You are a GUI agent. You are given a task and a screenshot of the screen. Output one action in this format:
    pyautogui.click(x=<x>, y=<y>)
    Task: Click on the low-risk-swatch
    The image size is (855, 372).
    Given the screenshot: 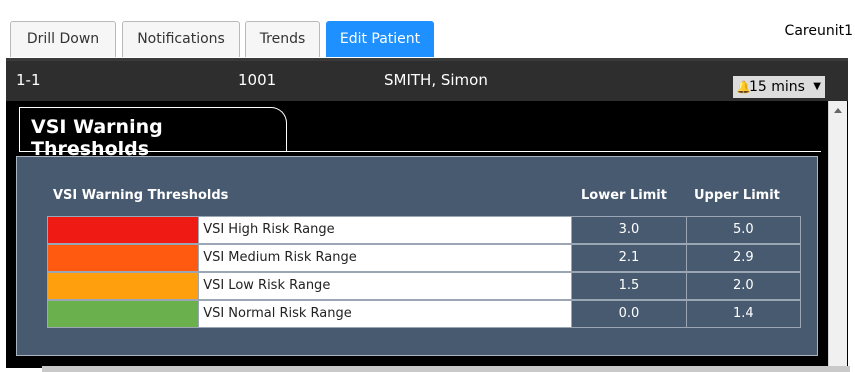 What is the action you would take?
    pyautogui.click(x=123, y=286)
    